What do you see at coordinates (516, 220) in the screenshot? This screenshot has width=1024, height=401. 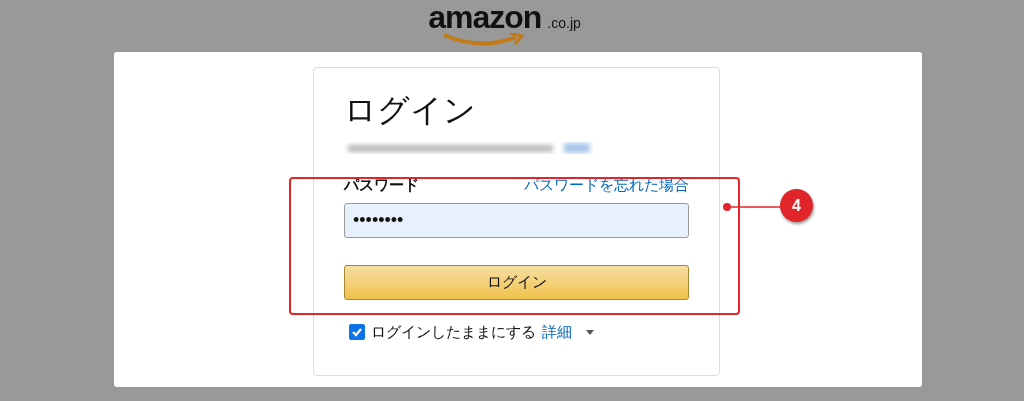 I see `password-field: ••••••••` at bounding box center [516, 220].